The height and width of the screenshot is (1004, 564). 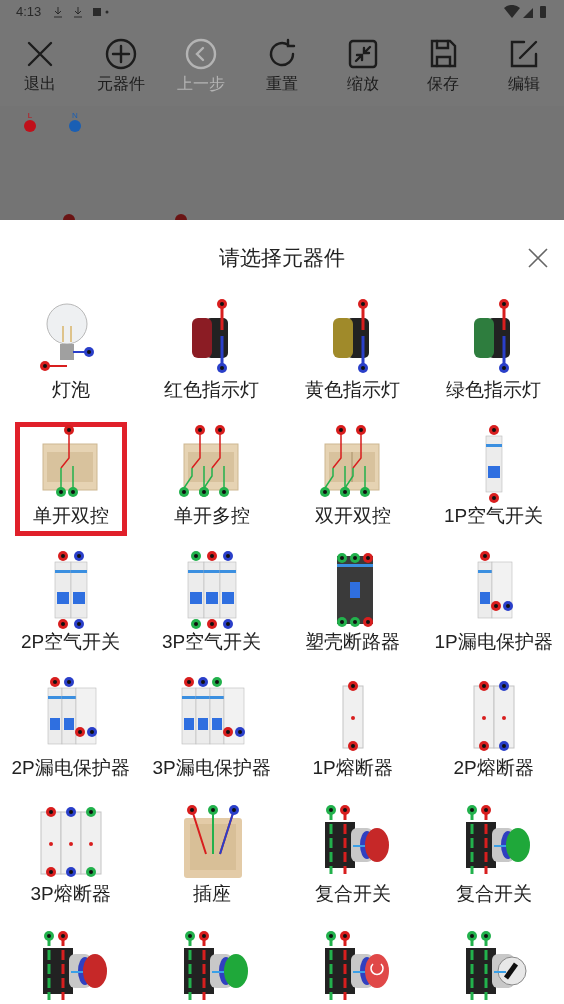 I want to click on terminal-label: L, so click(x=30, y=116).